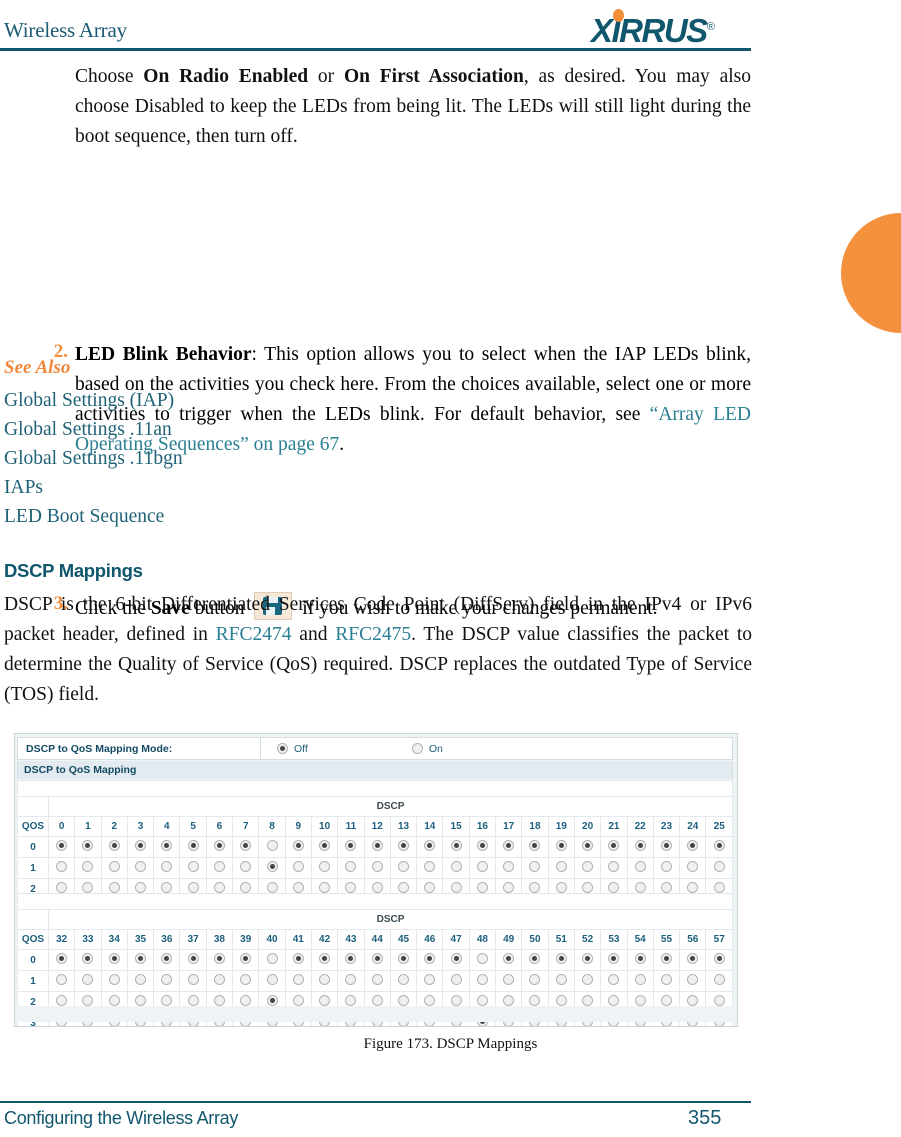 The height and width of the screenshot is (1137, 901). I want to click on radio-dscp-53-qos-0-icon, so click(614, 958).